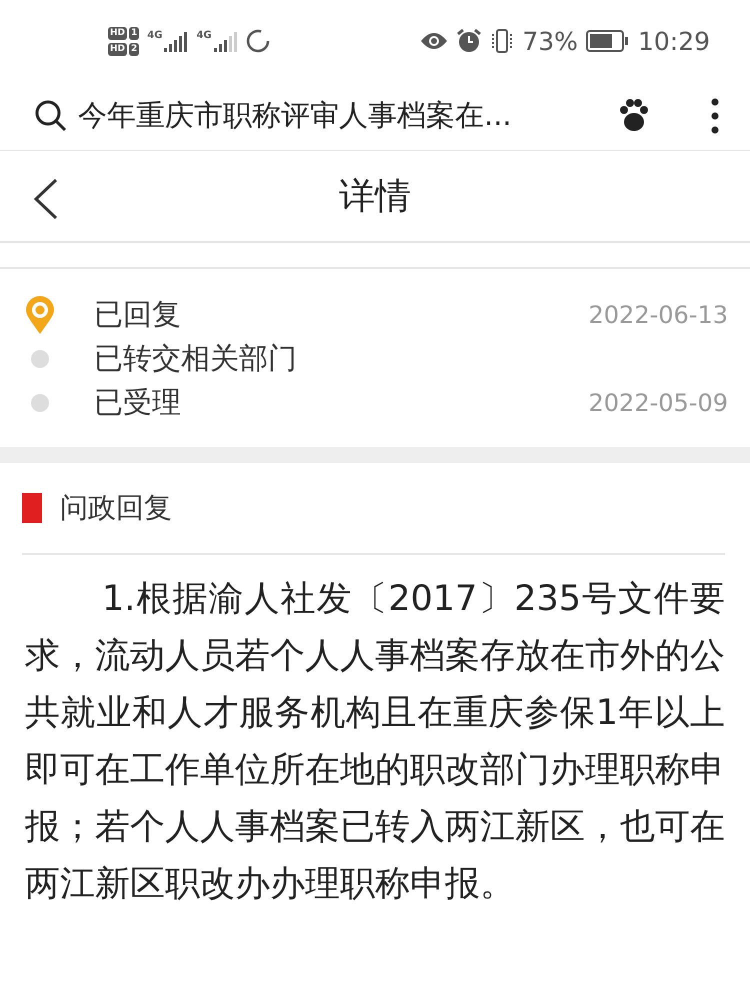 The image size is (750, 990). Describe the element at coordinates (196, 358) in the screenshot. I see `timeline-status: 已转交相关部门` at that location.